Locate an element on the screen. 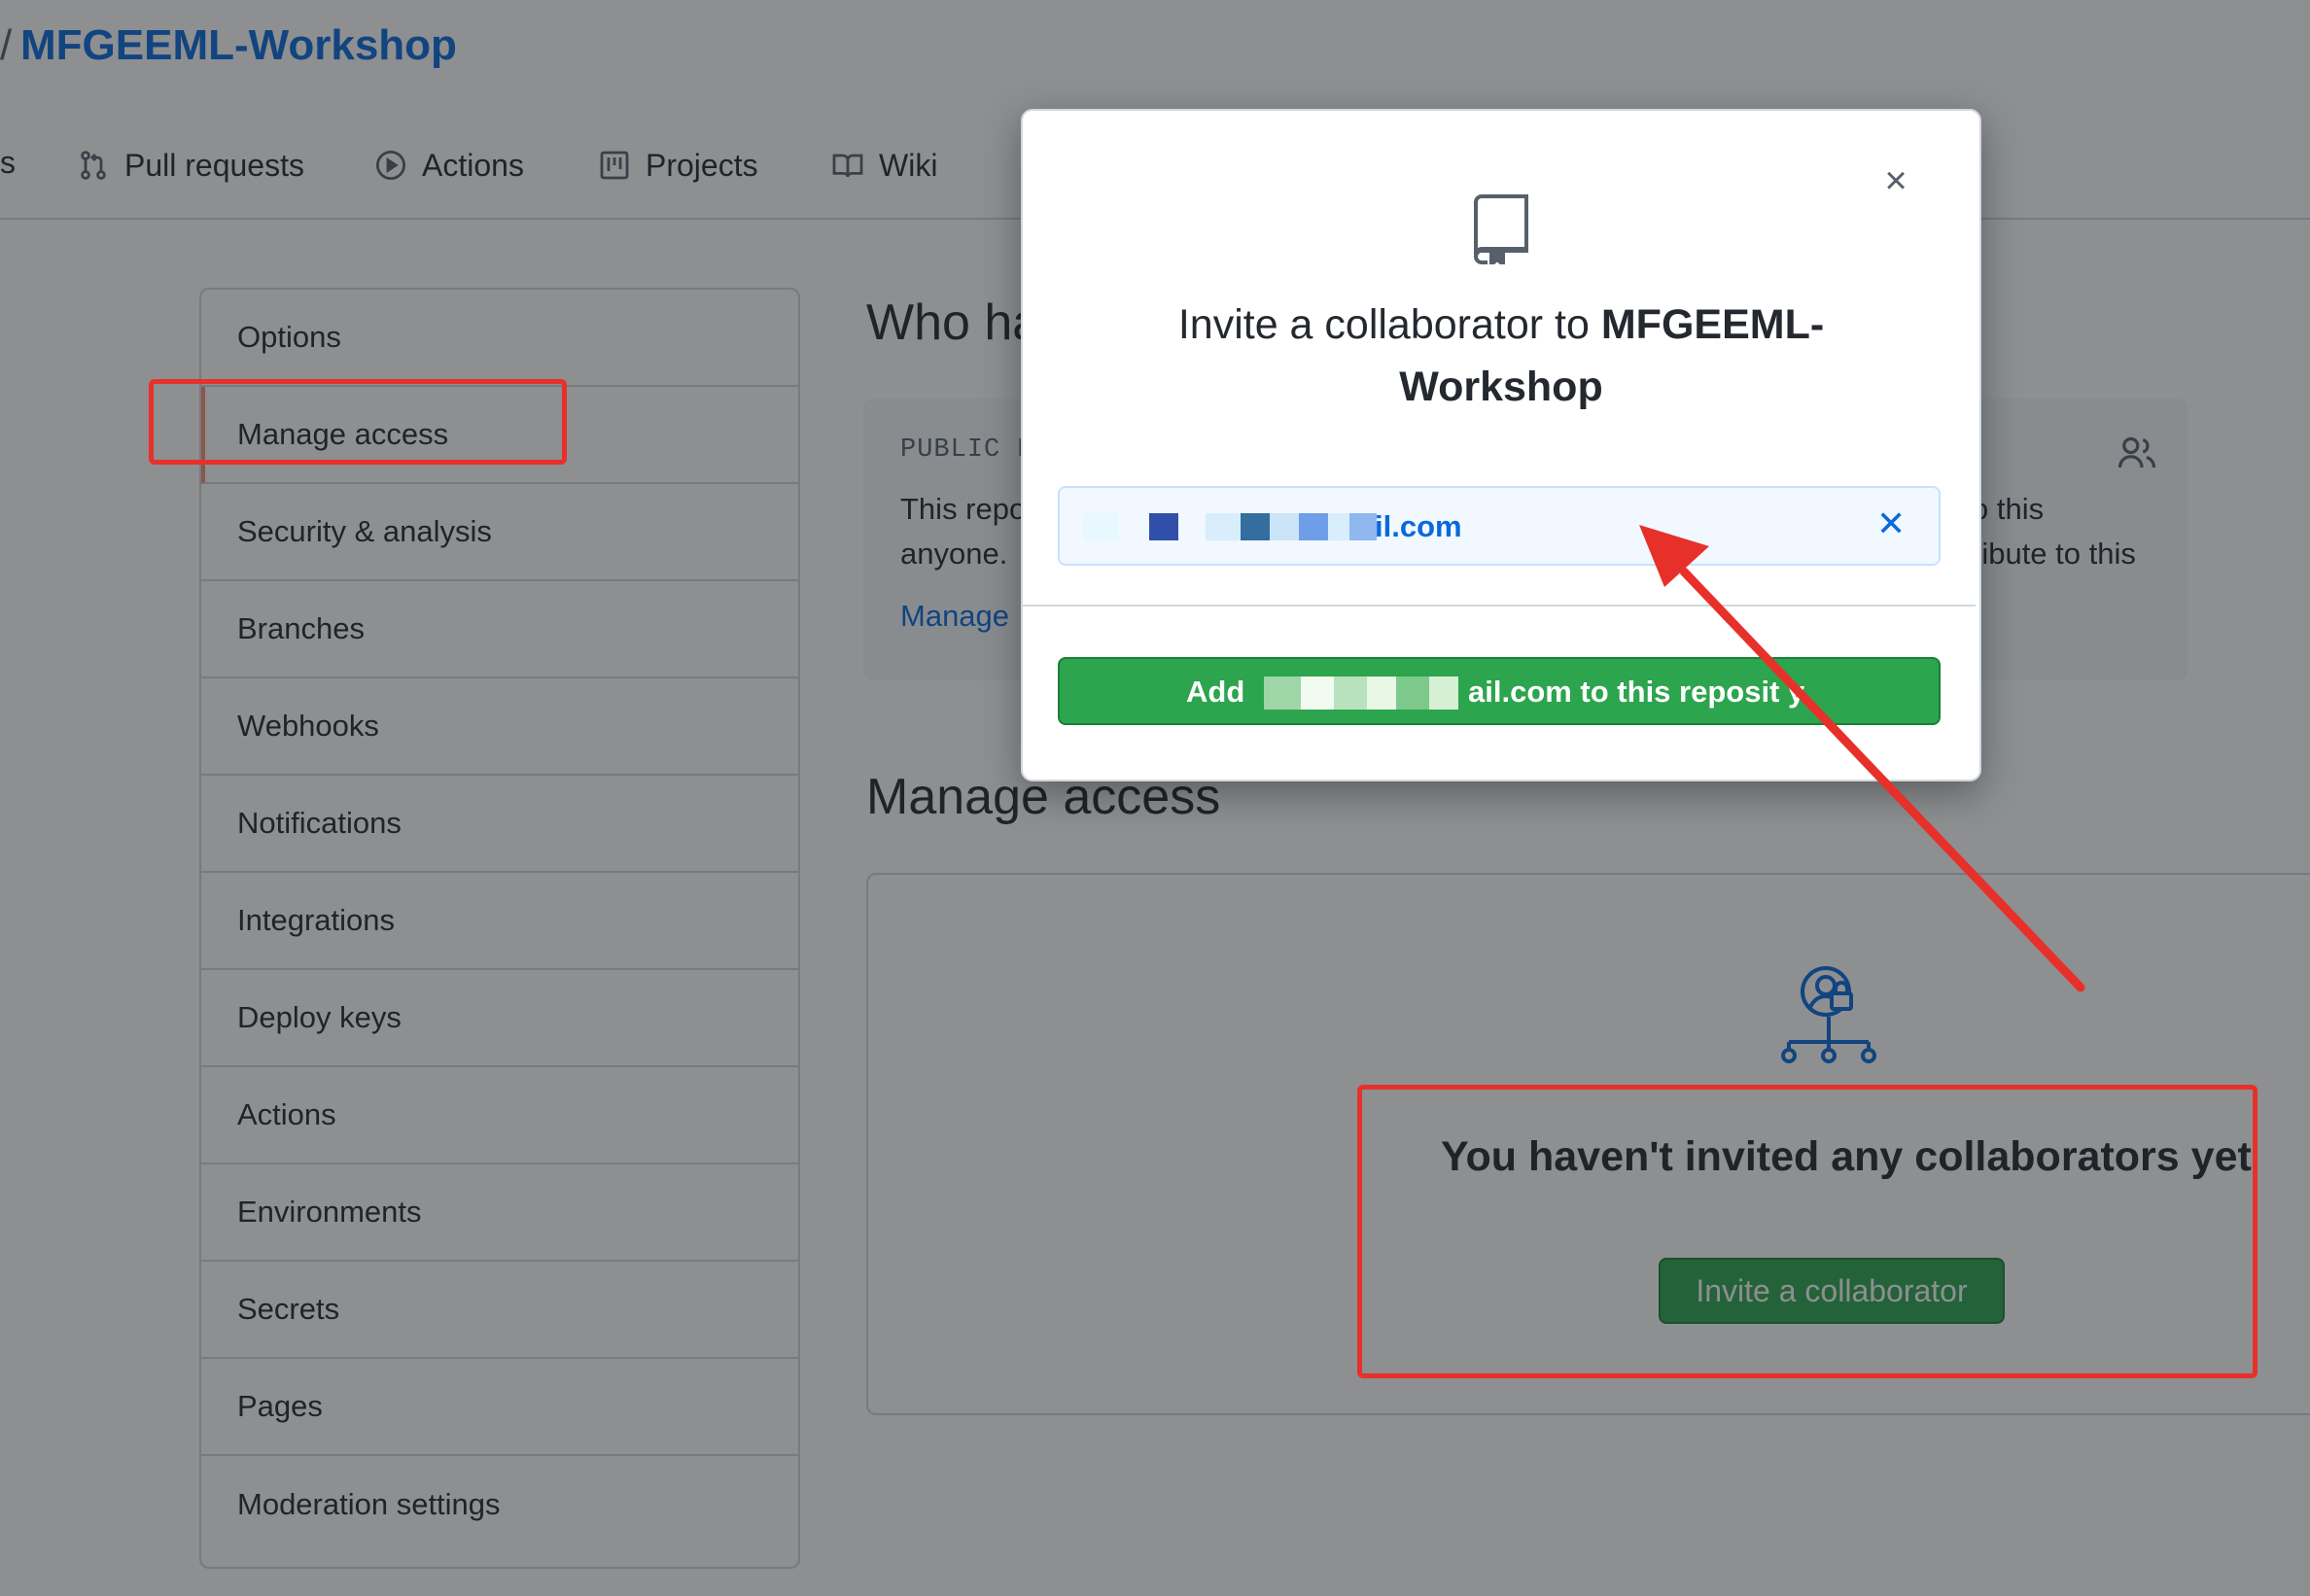 Image resolution: width=2310 pixels, height=1596 pixels. modal-title-prefix: Invite a collaborator to is located at coordinates (1389, 324).